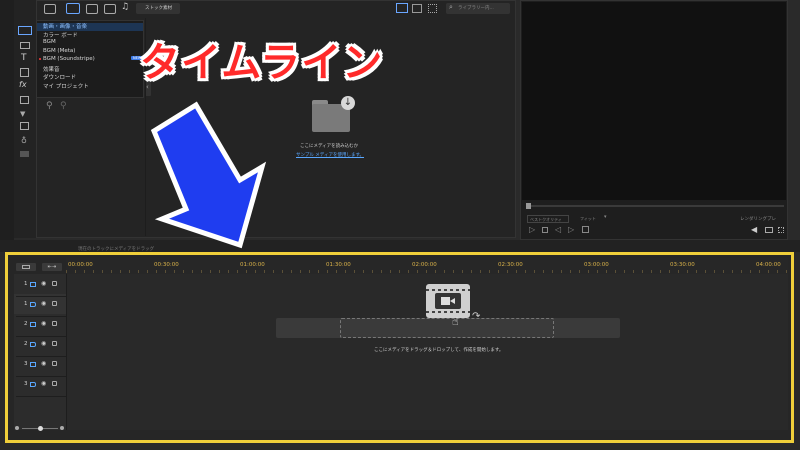 Image resolution: width=800 pixels, height=450 pixels. What do you see at coordinates (655, 206) in the screenshot?
I see `preview-scrubber` at bounding box center [655, 206].